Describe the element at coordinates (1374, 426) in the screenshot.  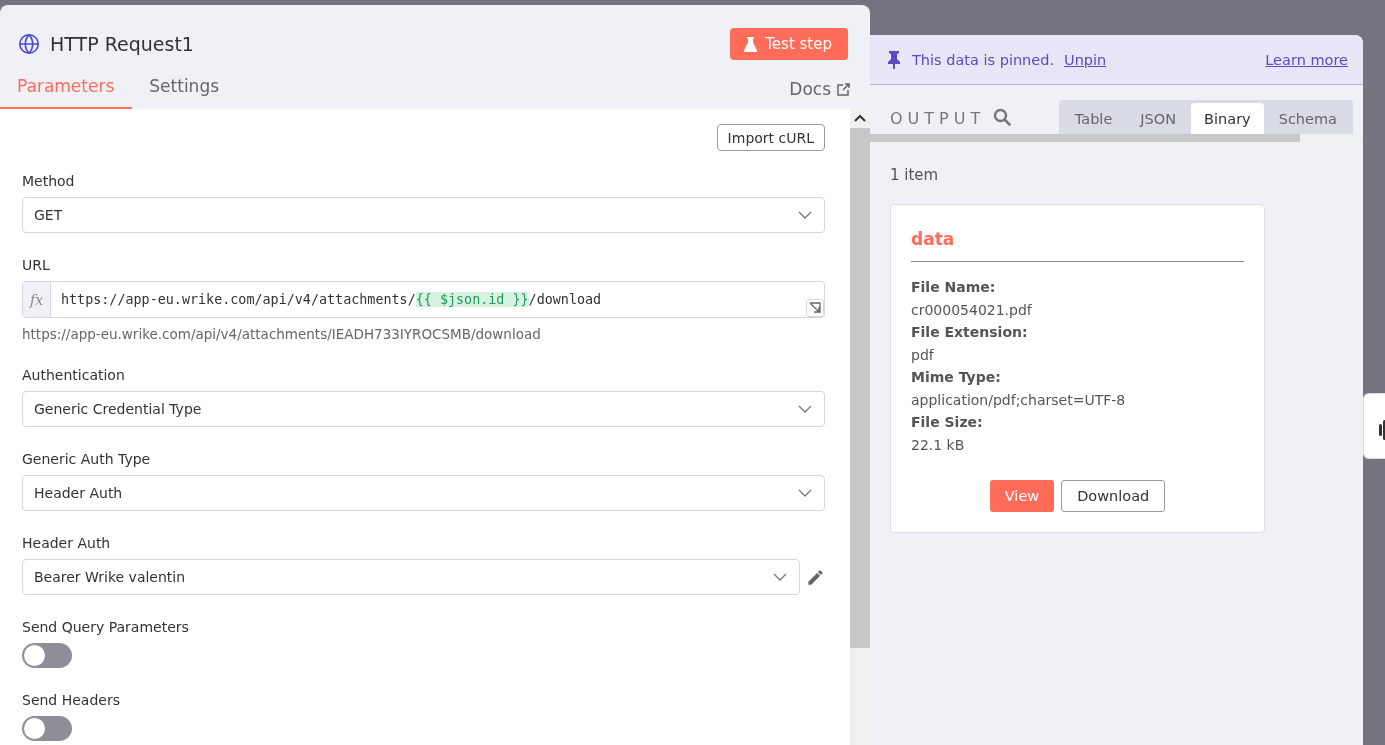
I see `side-panel-tab` at that location.